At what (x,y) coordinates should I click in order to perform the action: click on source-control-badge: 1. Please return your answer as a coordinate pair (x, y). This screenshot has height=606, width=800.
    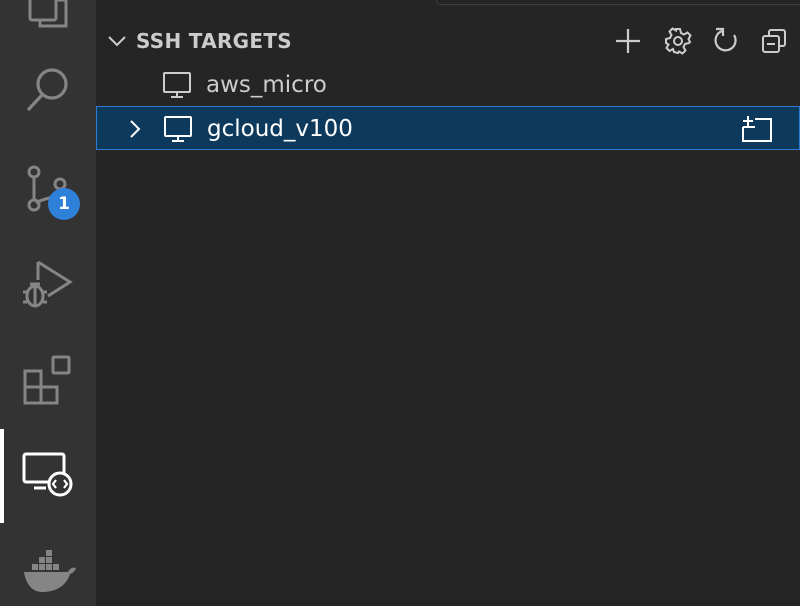
    Looking at the image, I should click on (64, 204).